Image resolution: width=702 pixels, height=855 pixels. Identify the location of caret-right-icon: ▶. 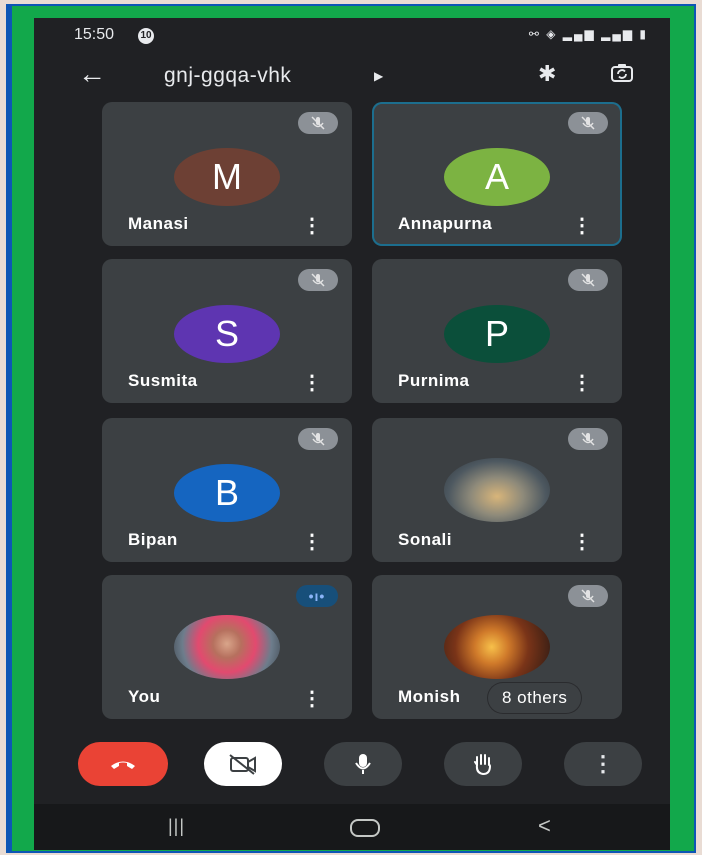
(378, 76).